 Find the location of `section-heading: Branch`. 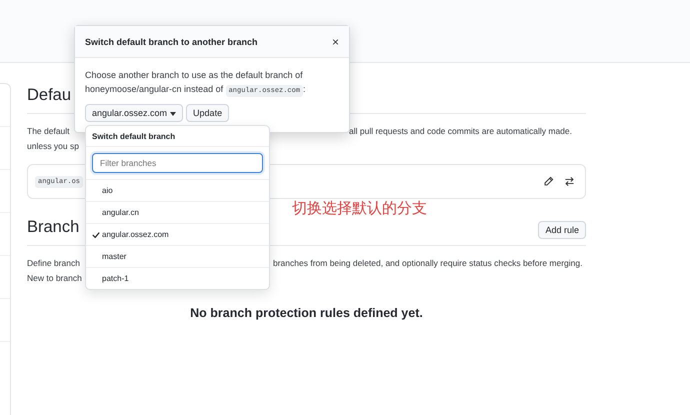

section-heading: Branch is located at coordinates (53, 227).